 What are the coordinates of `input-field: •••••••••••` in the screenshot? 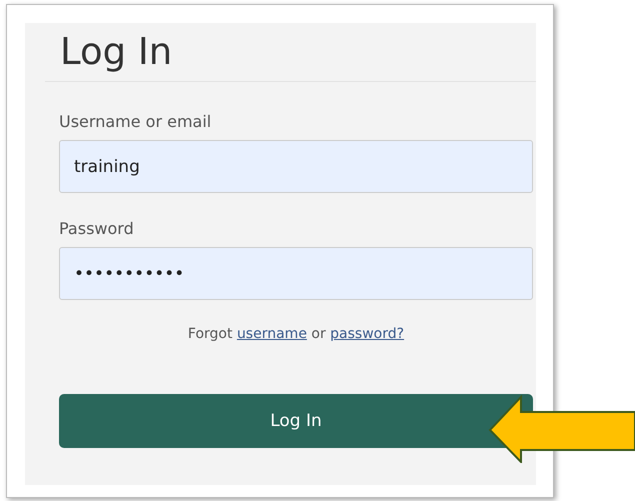 It's located at (296, 273).